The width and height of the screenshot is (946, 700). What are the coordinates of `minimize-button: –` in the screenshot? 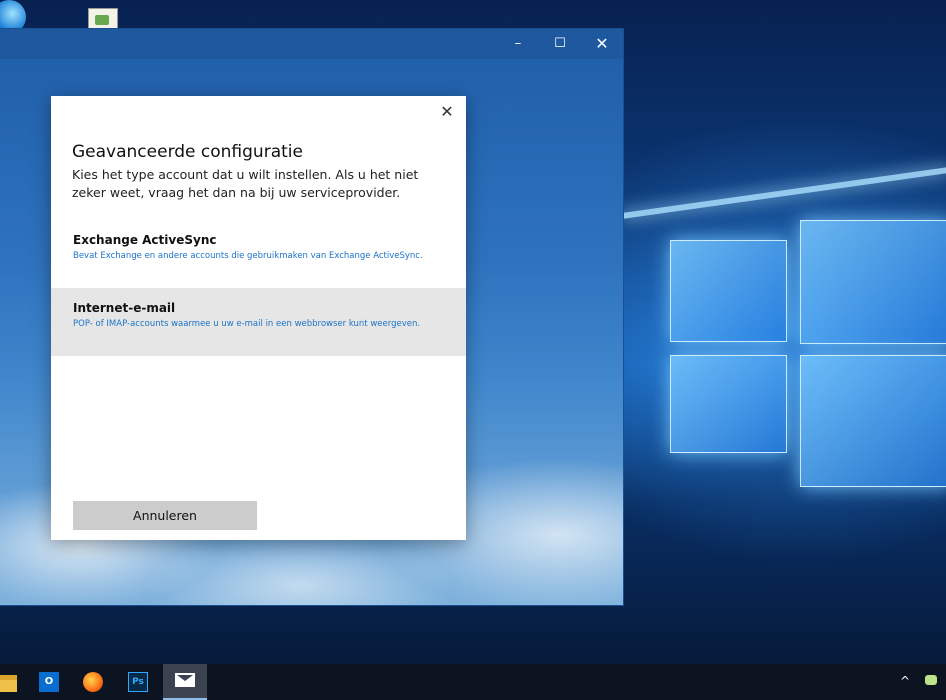 It's located at (518, 44).